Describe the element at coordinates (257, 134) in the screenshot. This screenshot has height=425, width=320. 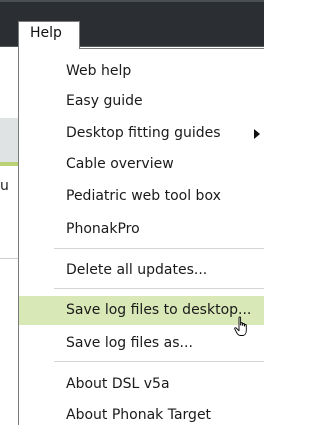
I see `chevron-right-icon` at that location.